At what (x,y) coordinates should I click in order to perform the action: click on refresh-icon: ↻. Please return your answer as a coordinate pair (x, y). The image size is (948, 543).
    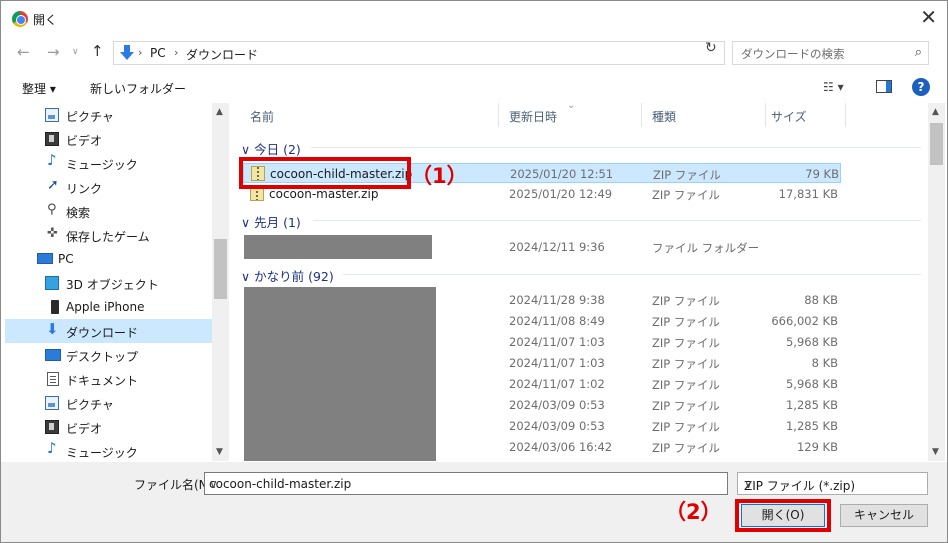
    Looking at the image, I should click on (711, 48).